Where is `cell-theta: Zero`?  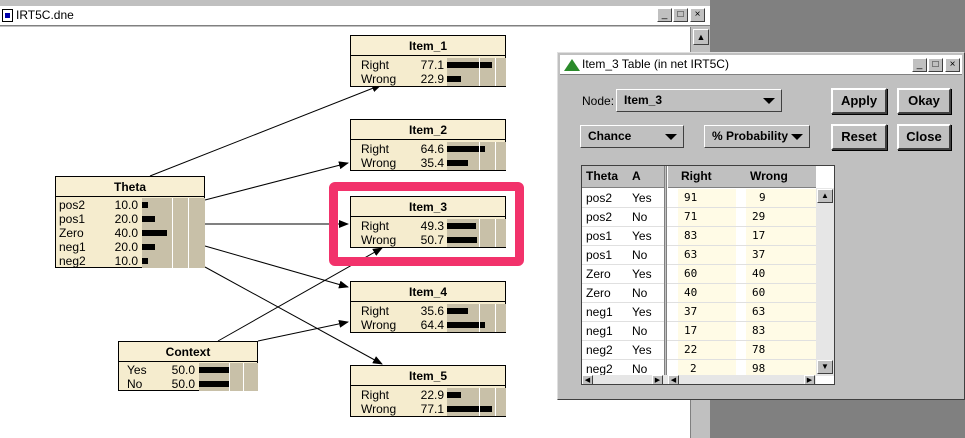 cell-theta: Zero is located at coordinates (598, 274).